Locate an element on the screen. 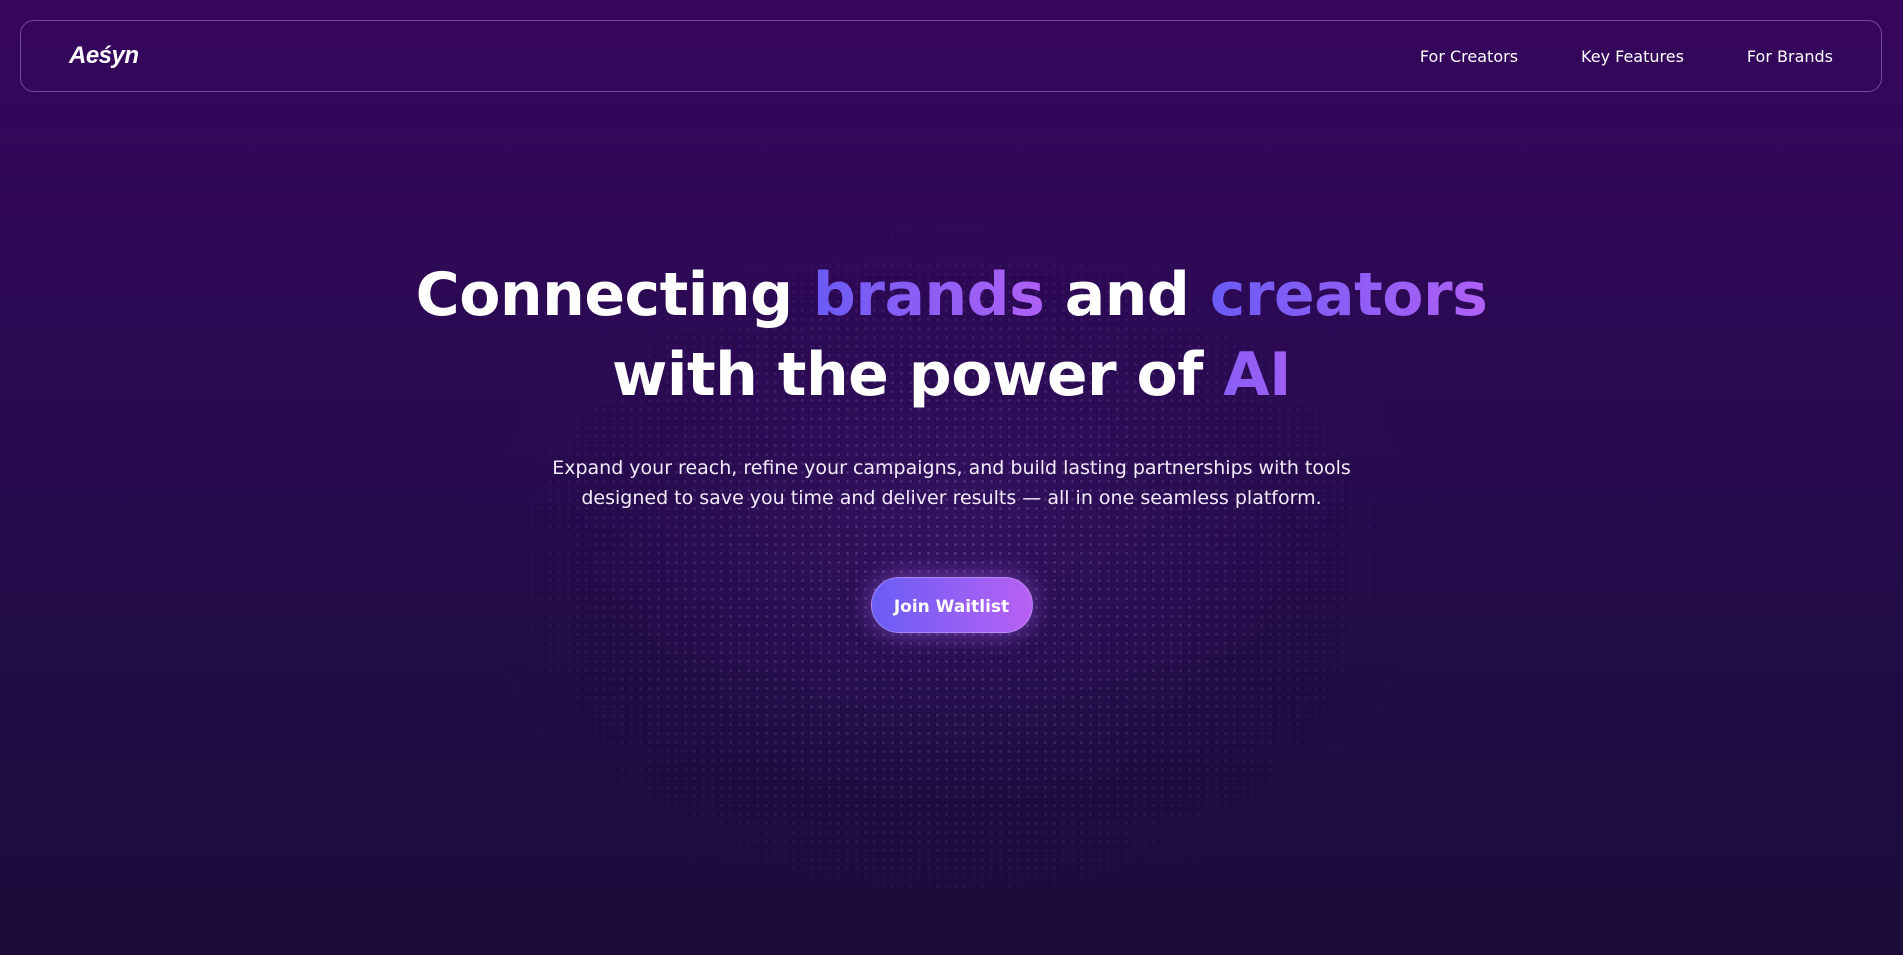 This screenshot has width=1903, height=955. headline-text: with the power of is located at coordinates (917, 375).